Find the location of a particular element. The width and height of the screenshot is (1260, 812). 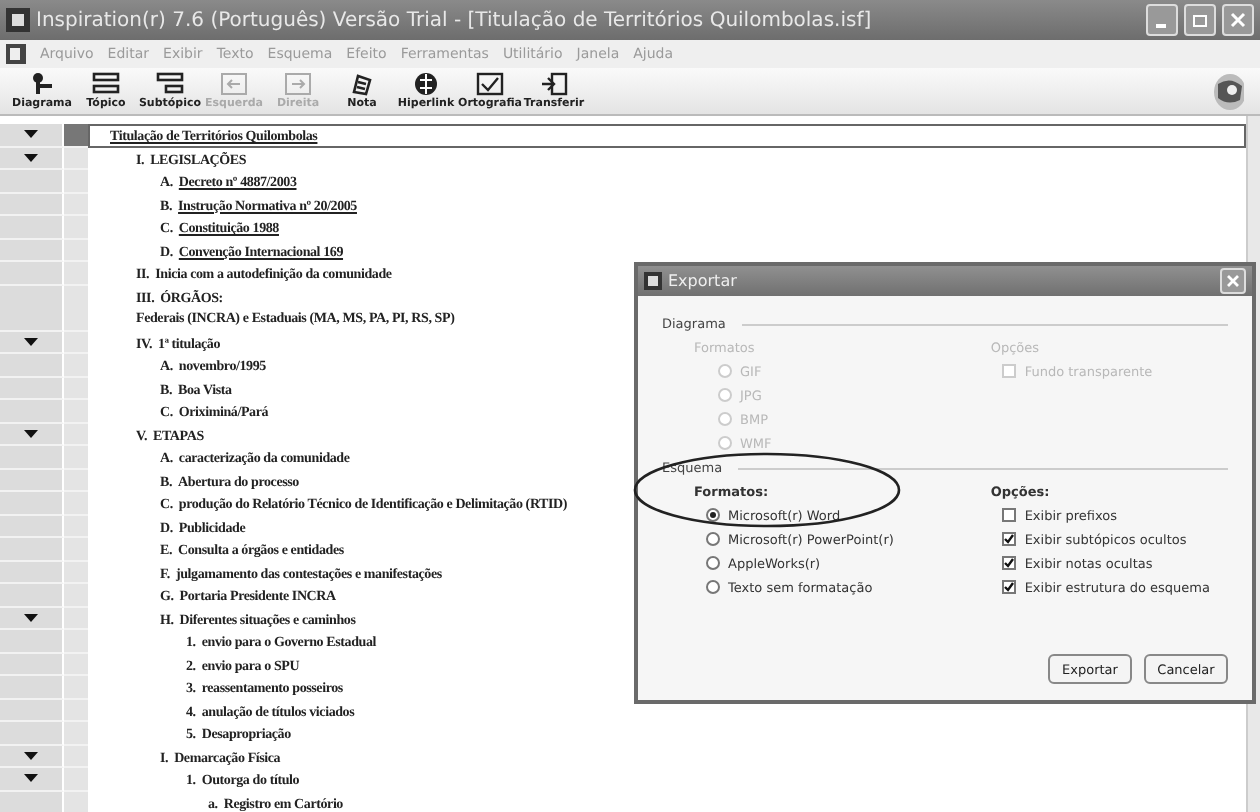

figure-icon is located at coordinates (42, 84).